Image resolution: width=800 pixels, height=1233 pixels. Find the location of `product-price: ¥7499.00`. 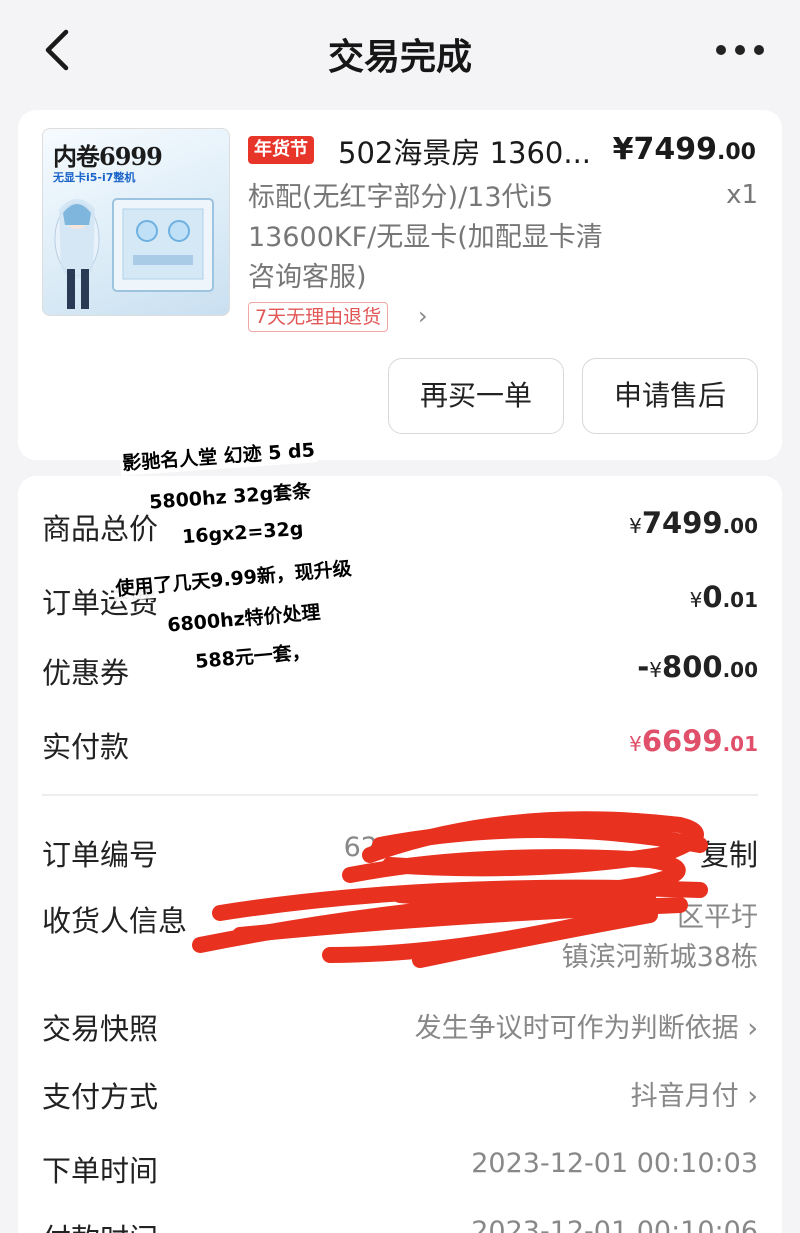

product-price: ¥7499.00 is located at coordinates (684, 149).